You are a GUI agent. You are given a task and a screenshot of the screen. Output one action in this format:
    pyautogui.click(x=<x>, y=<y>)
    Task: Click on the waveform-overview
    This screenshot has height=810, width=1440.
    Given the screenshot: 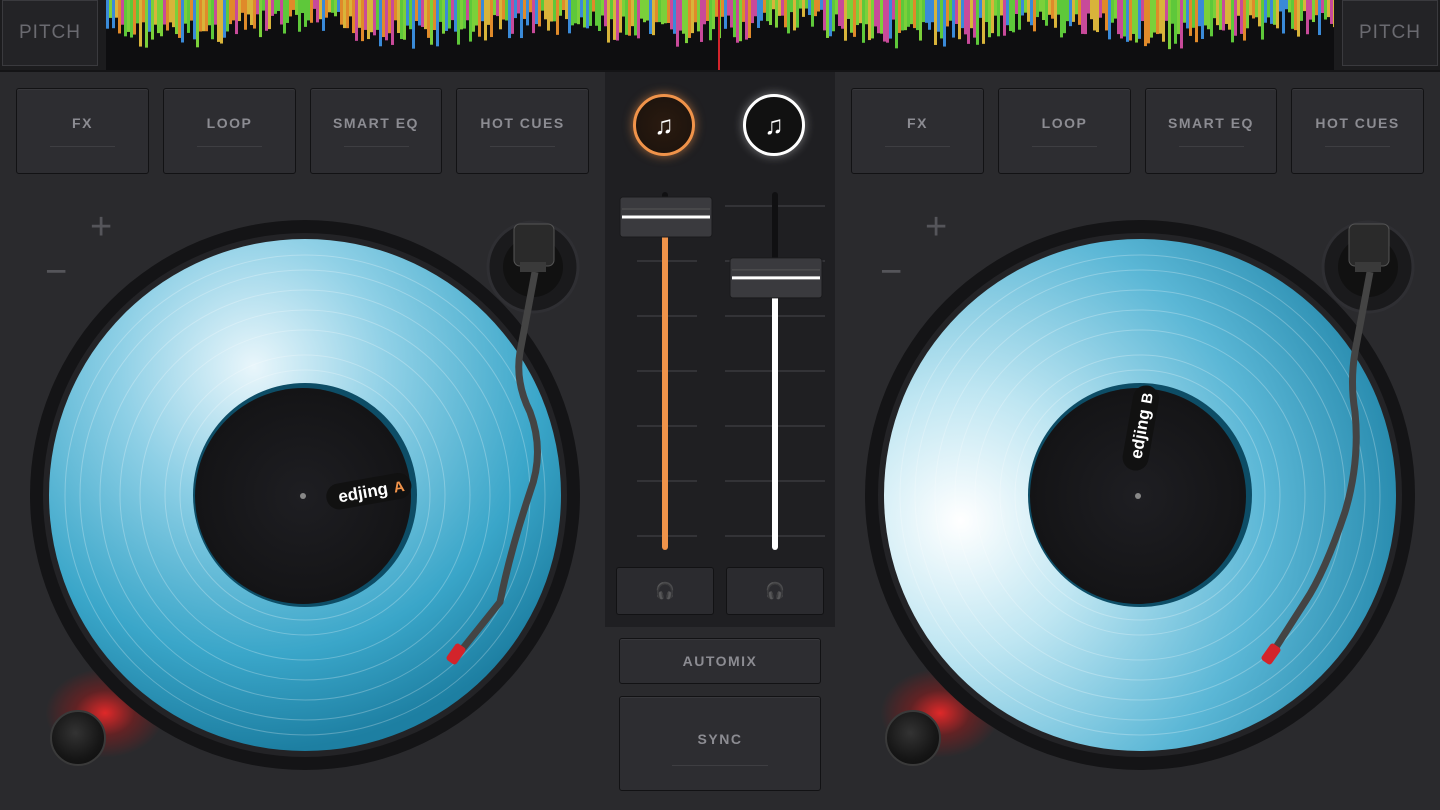 What is the action you would take?
    pyautogui.click(x=720, y=35)
    